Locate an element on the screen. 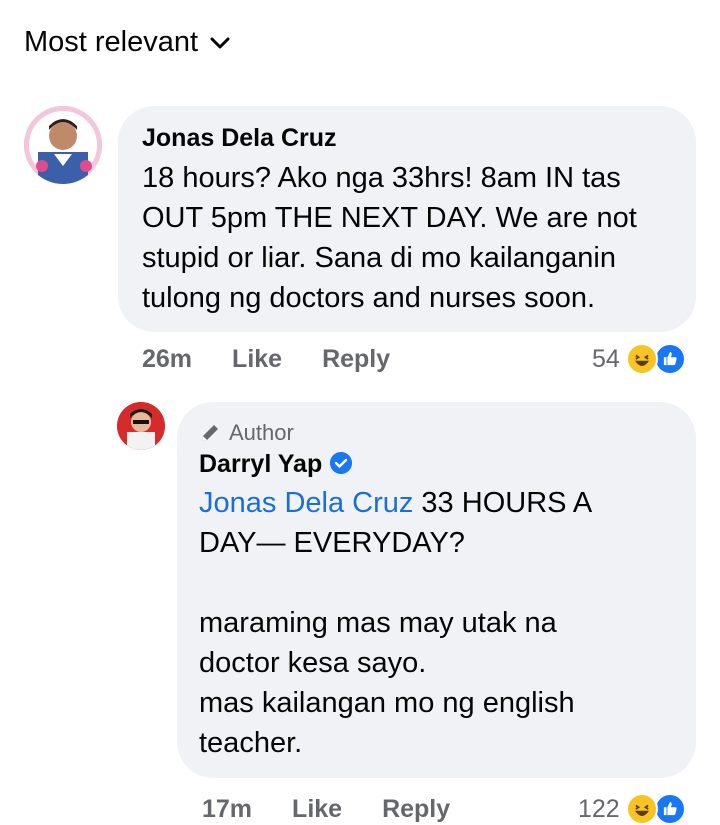 This screenshot has width=720, height=825. reaction-summary: 54 is located at coordinates (640, 359).